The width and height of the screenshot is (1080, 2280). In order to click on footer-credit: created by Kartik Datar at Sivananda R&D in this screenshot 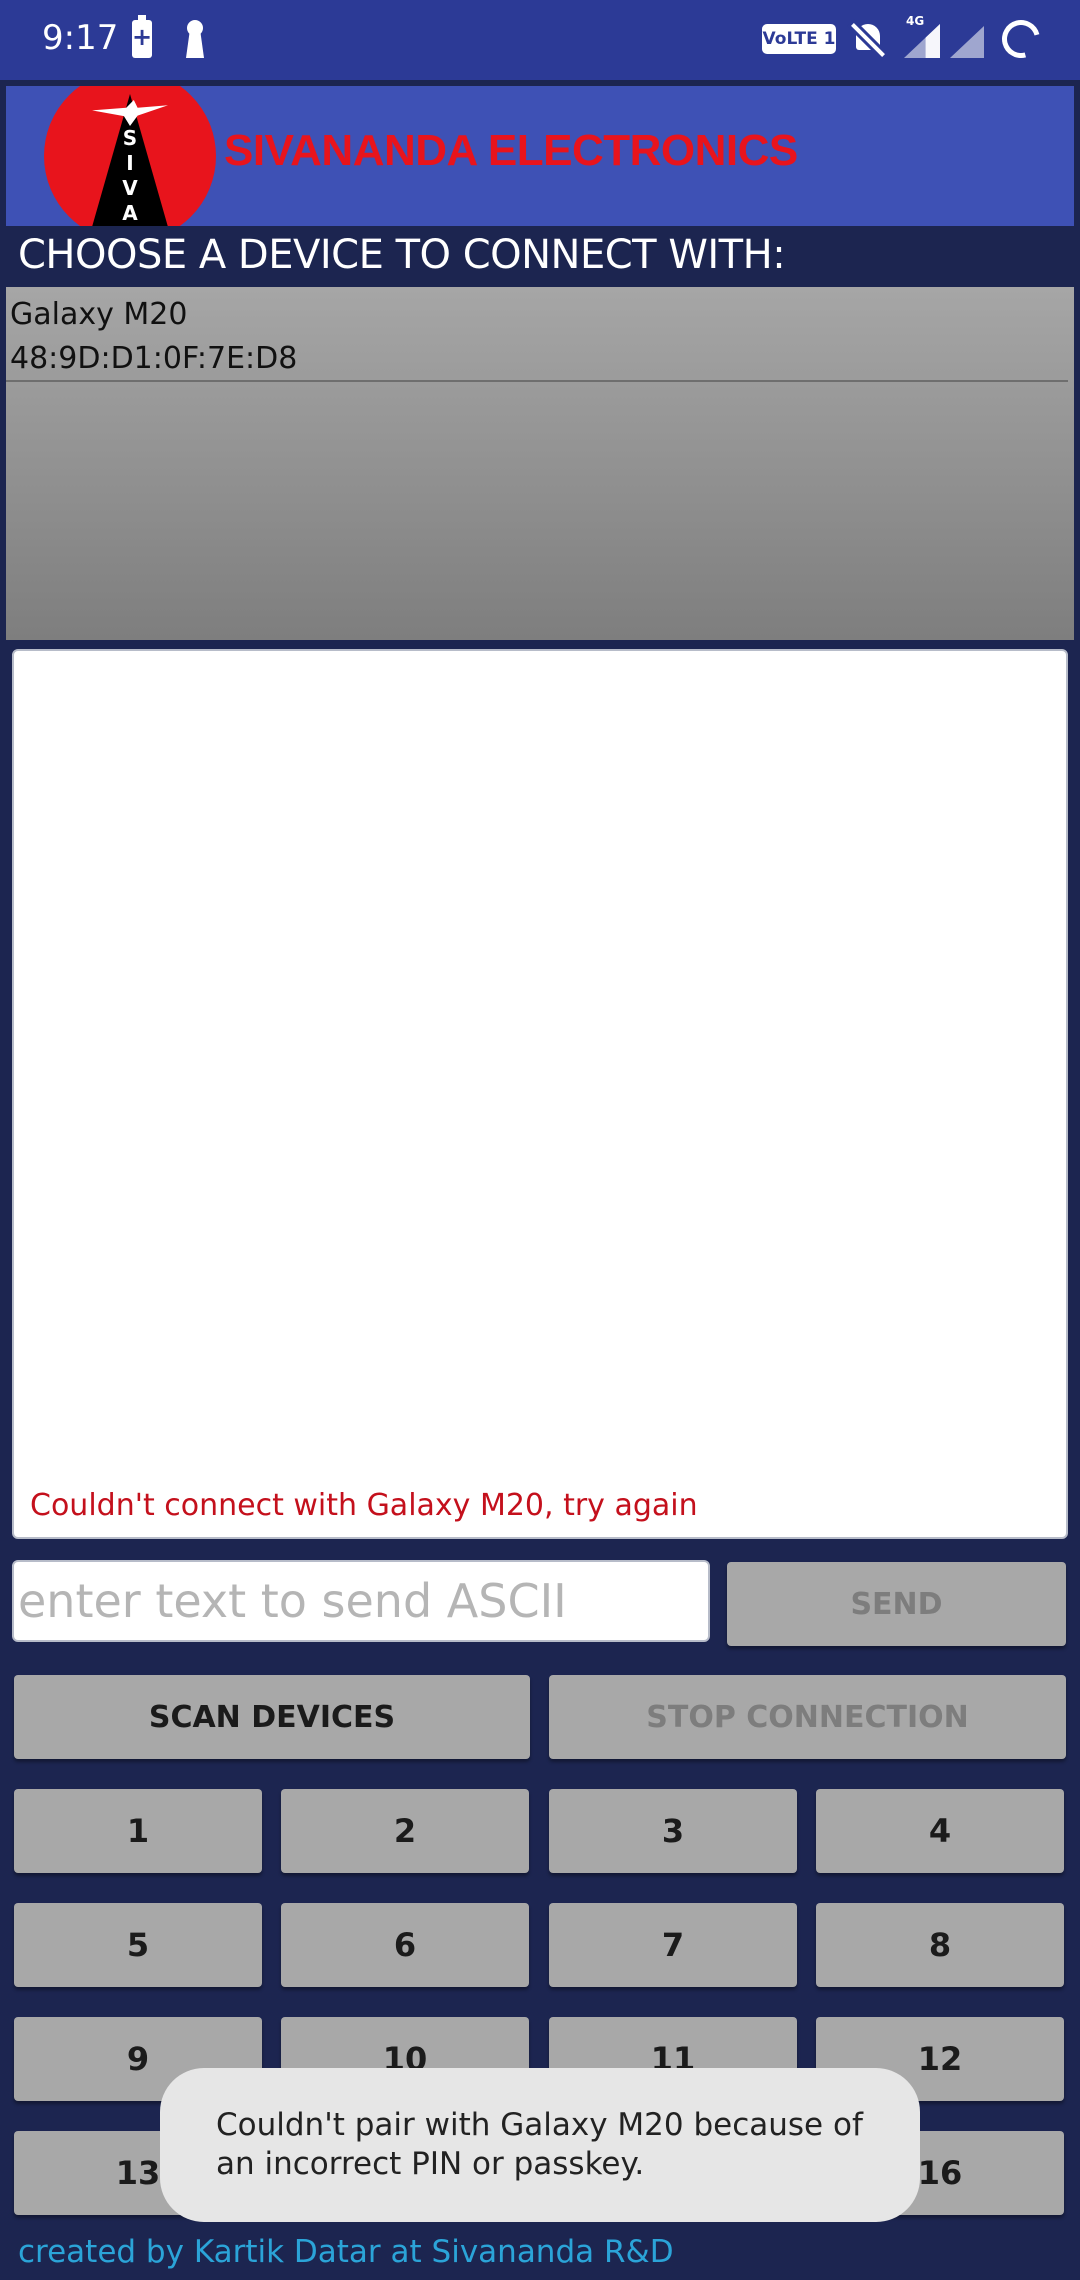, I will do `click(346, 2252)`.